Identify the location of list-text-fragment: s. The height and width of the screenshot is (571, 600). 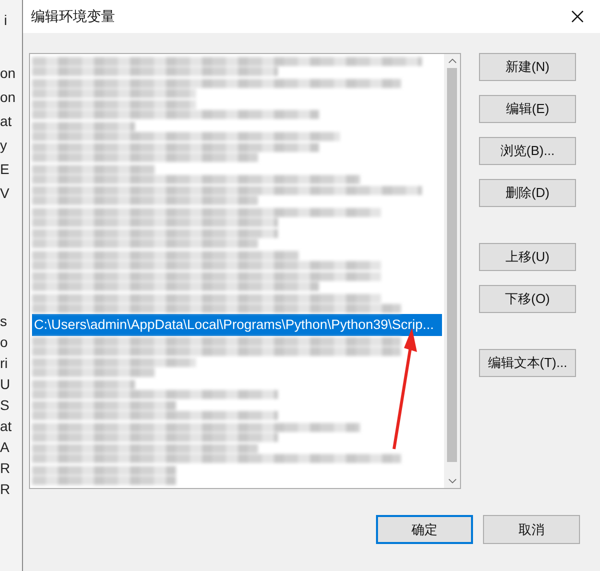
(4, 321).